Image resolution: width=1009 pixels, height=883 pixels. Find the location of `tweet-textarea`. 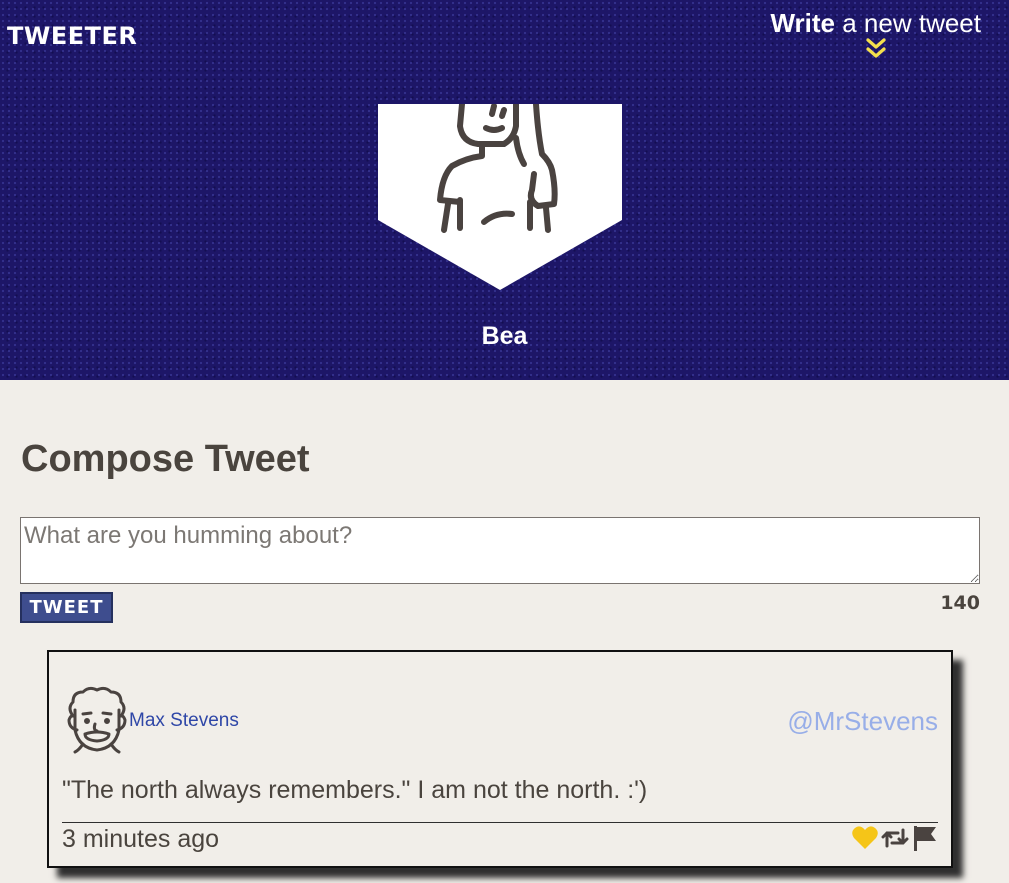

tweet-textarea is located at coordinates (500, 550).